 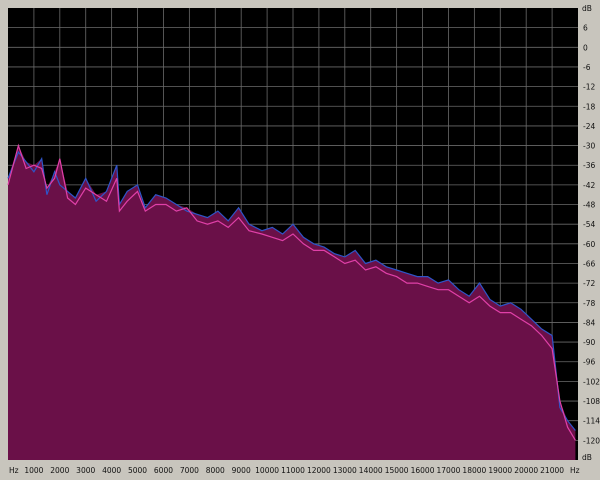 I want to click on y-tick-label: 0, so click(x=585, y=47).